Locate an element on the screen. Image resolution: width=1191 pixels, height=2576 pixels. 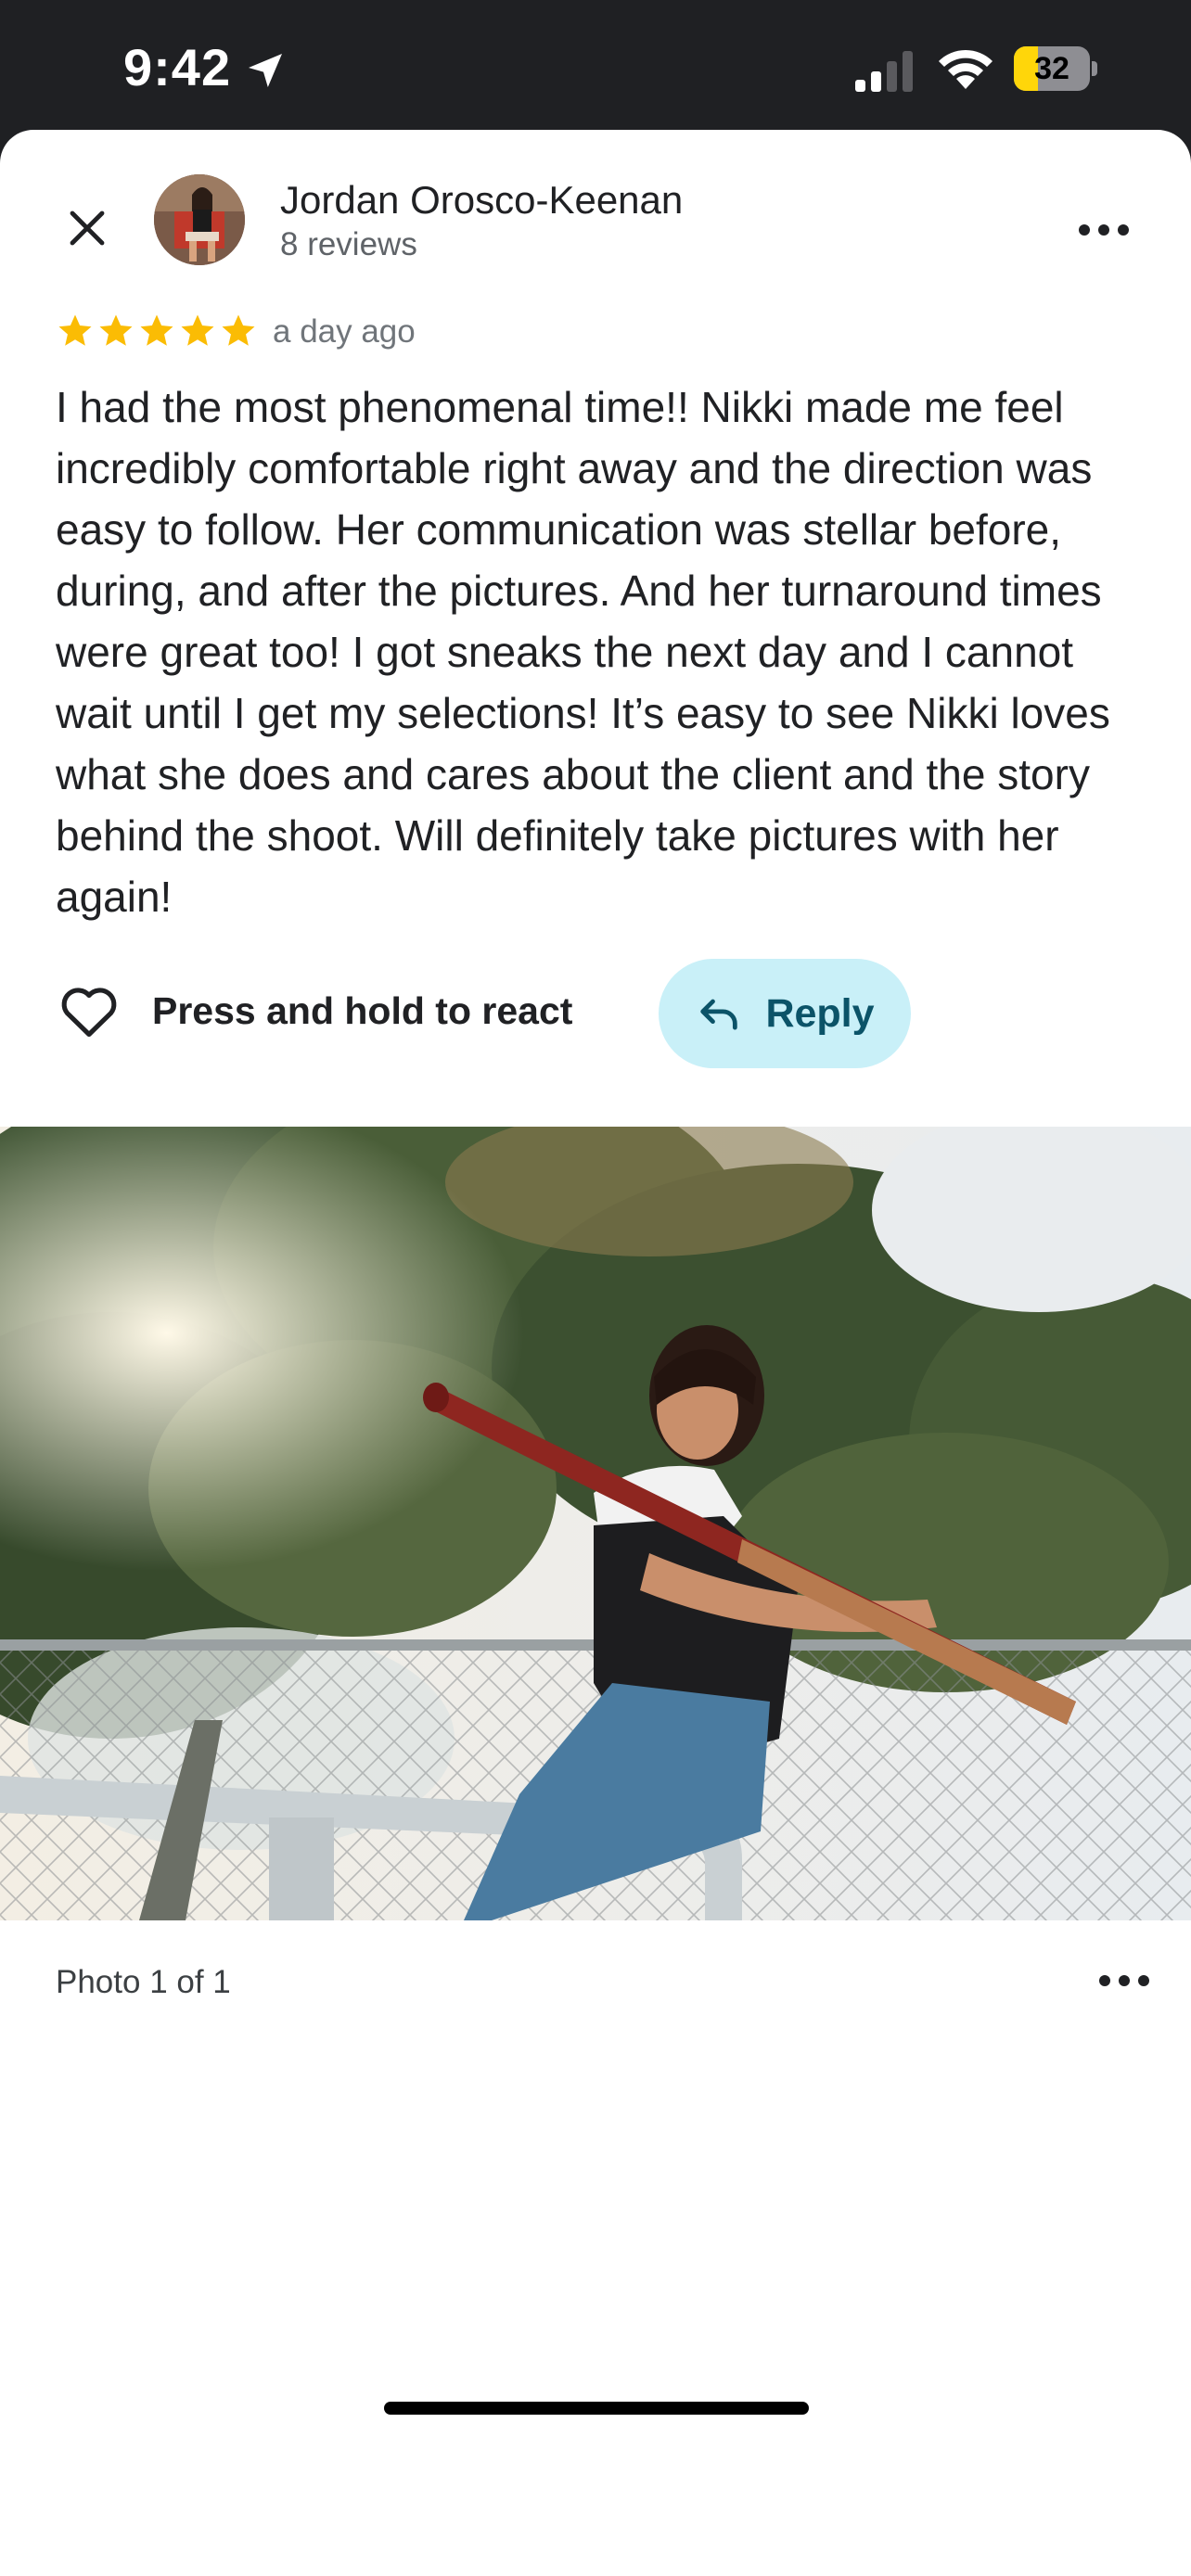
battery-icon: 32 is located at coordinates (1055, 68).